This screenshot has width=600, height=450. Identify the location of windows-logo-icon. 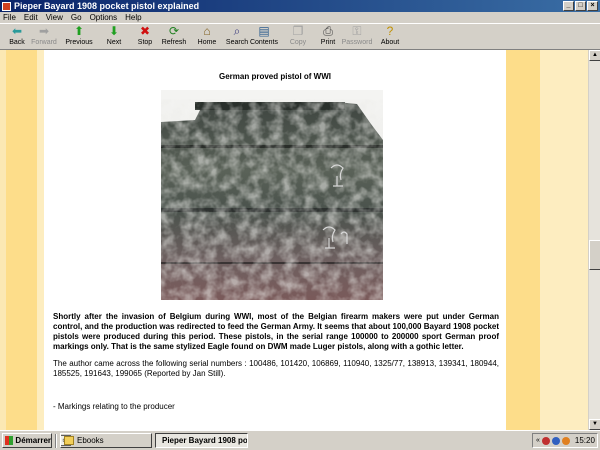
(9, 440).